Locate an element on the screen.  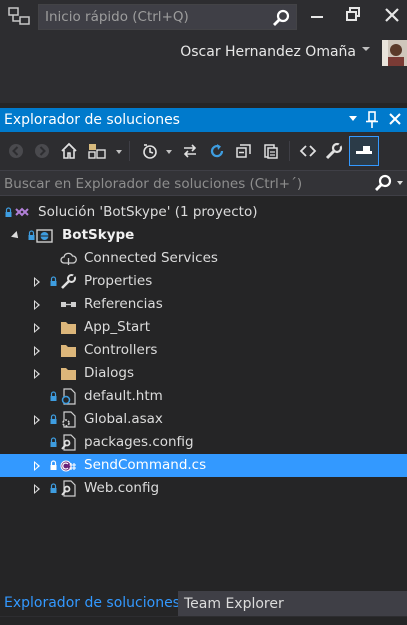
preview-selected-icon is located at coordinates (364, 151).